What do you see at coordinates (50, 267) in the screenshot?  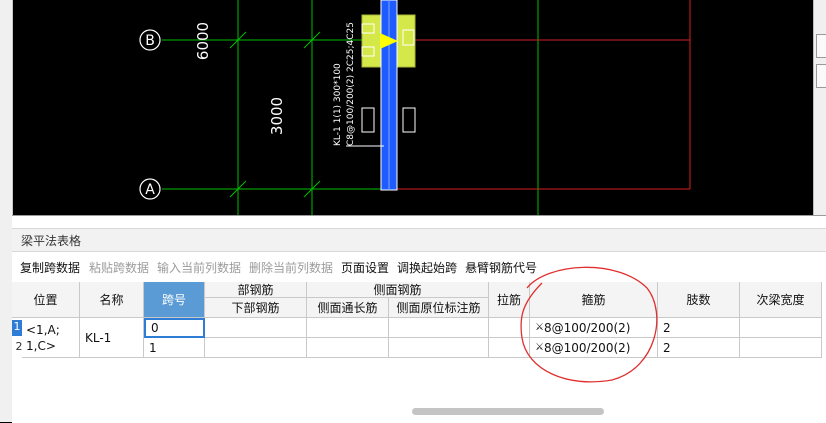 I see `copy-span-data-button: 复制跨数据` at bounding box center [50, 267].